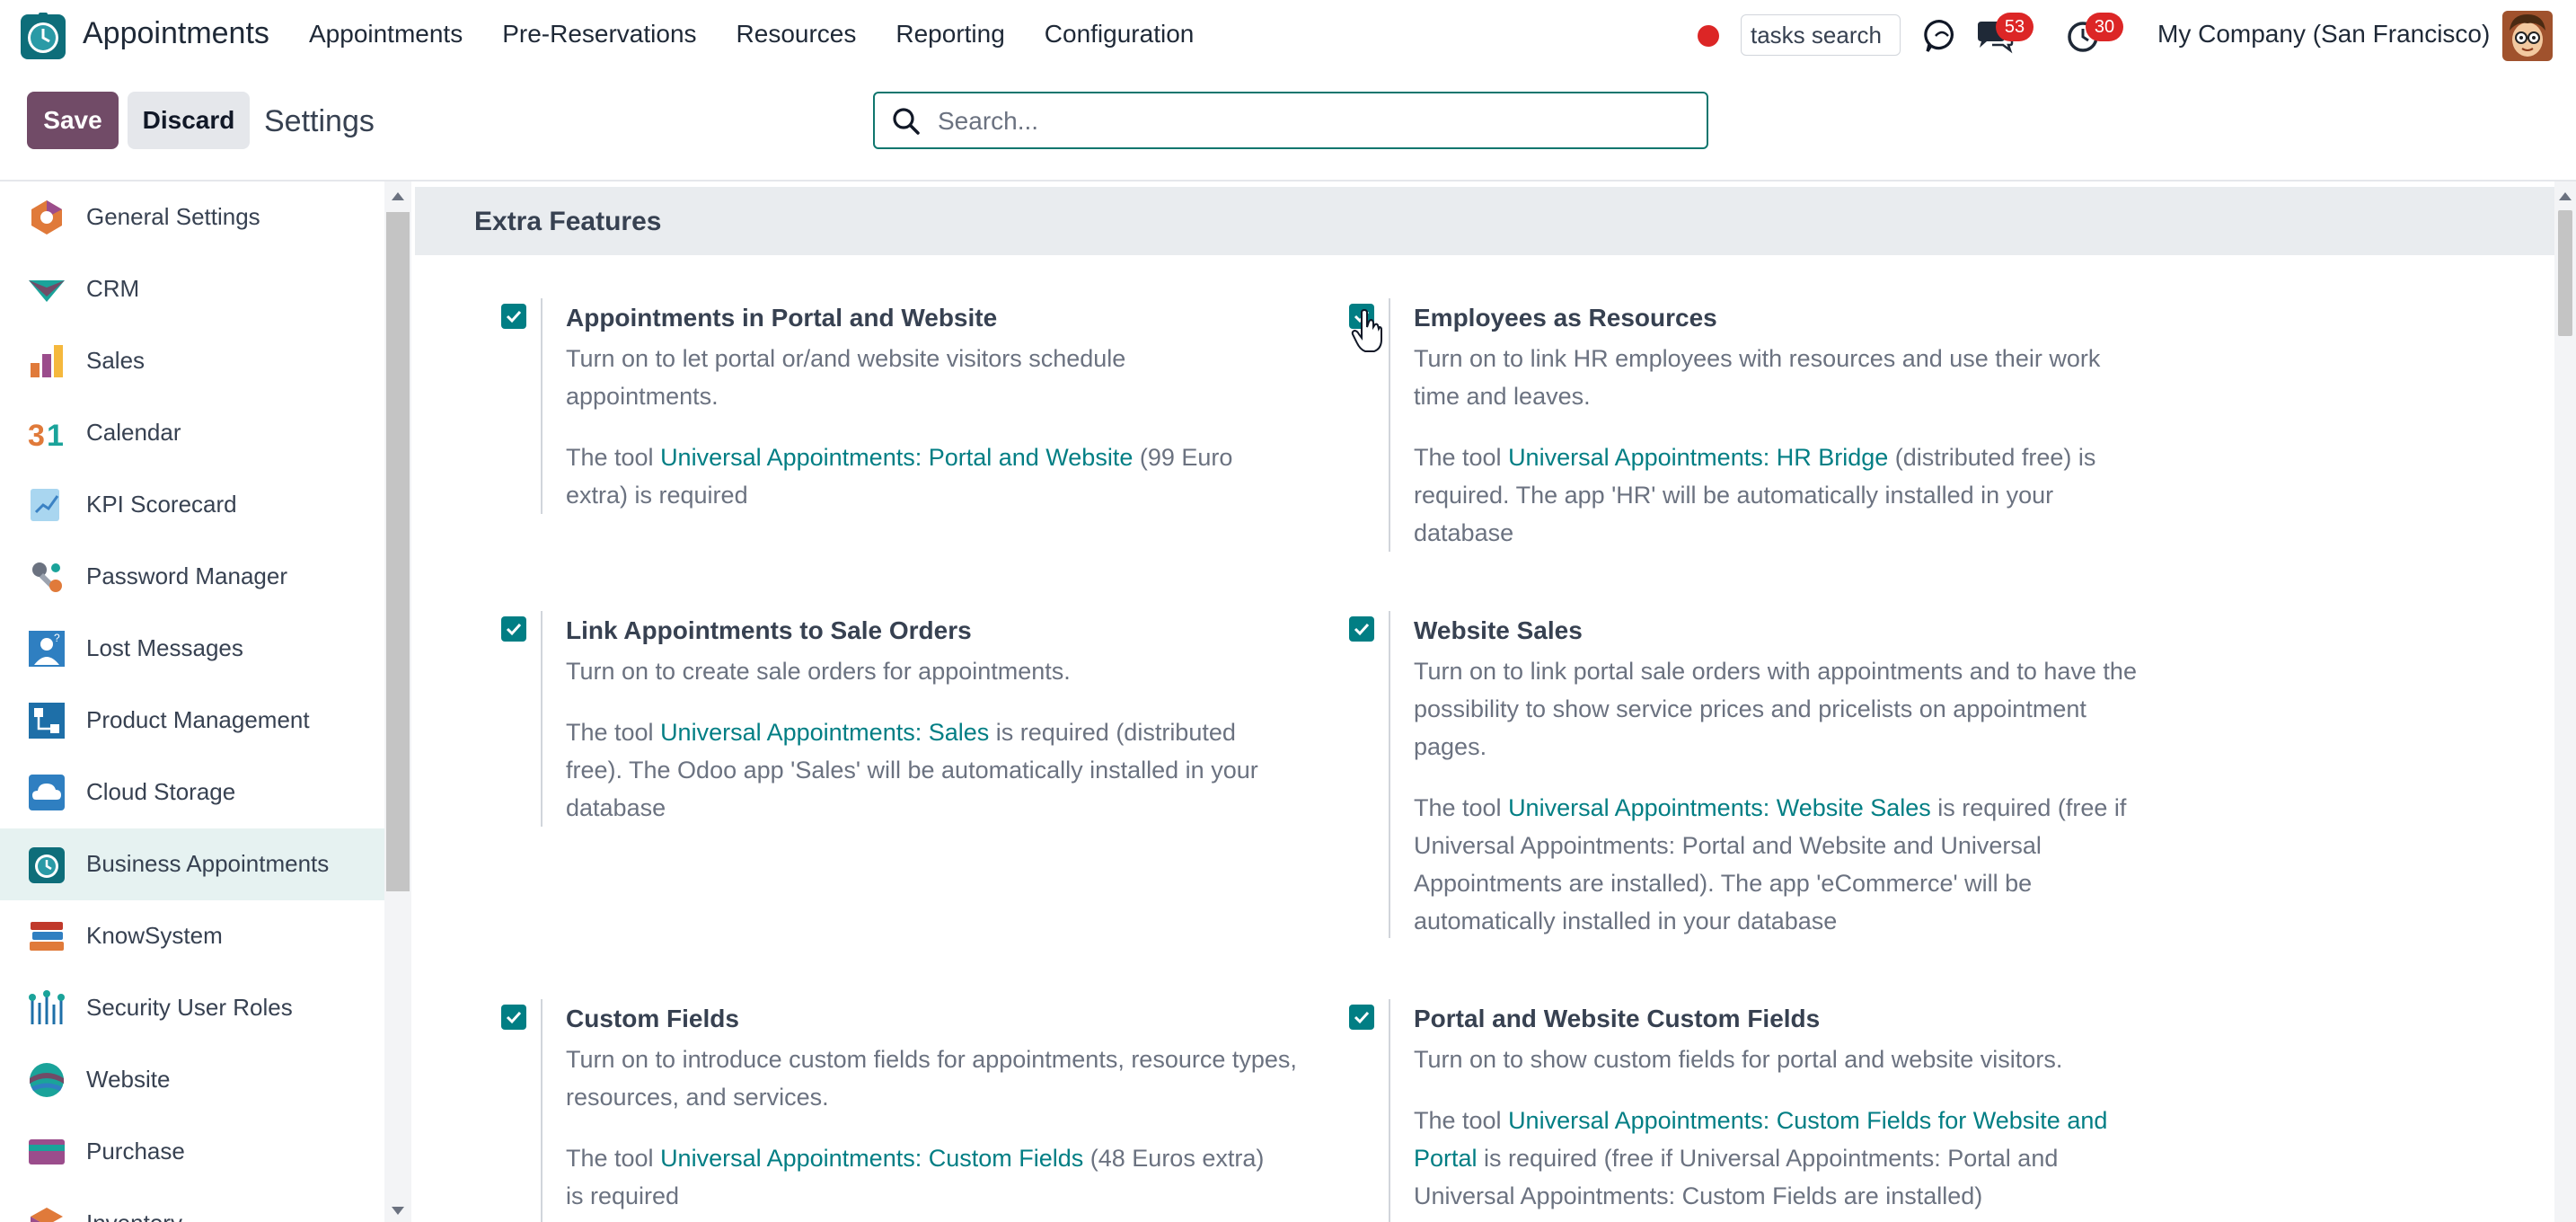  Describe the element at coordinates (192, 433) in the screenshot. I see `sidebar-item-calendar: 3 1 Calendar` at that location.